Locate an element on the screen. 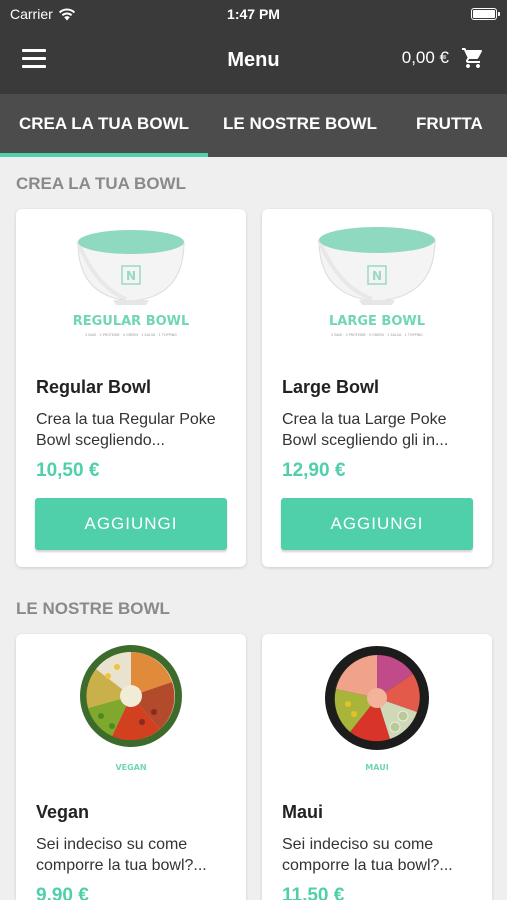 The width and height of the screenshot is (507, 900). status-bar: Carrier 1:47 PM is located at coordinates (253, 14).